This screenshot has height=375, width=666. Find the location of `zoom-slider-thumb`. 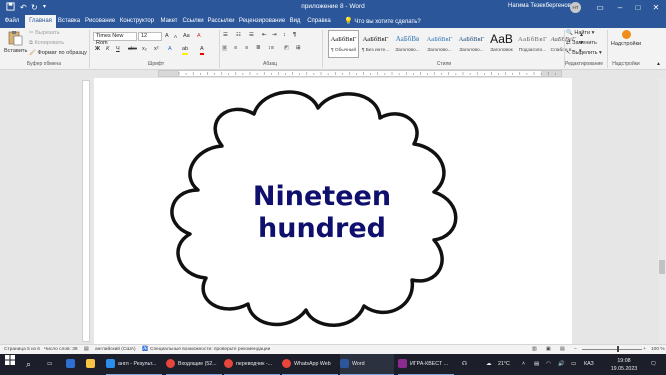

zoom-slider-thumb is located at coordinates (618, 349).